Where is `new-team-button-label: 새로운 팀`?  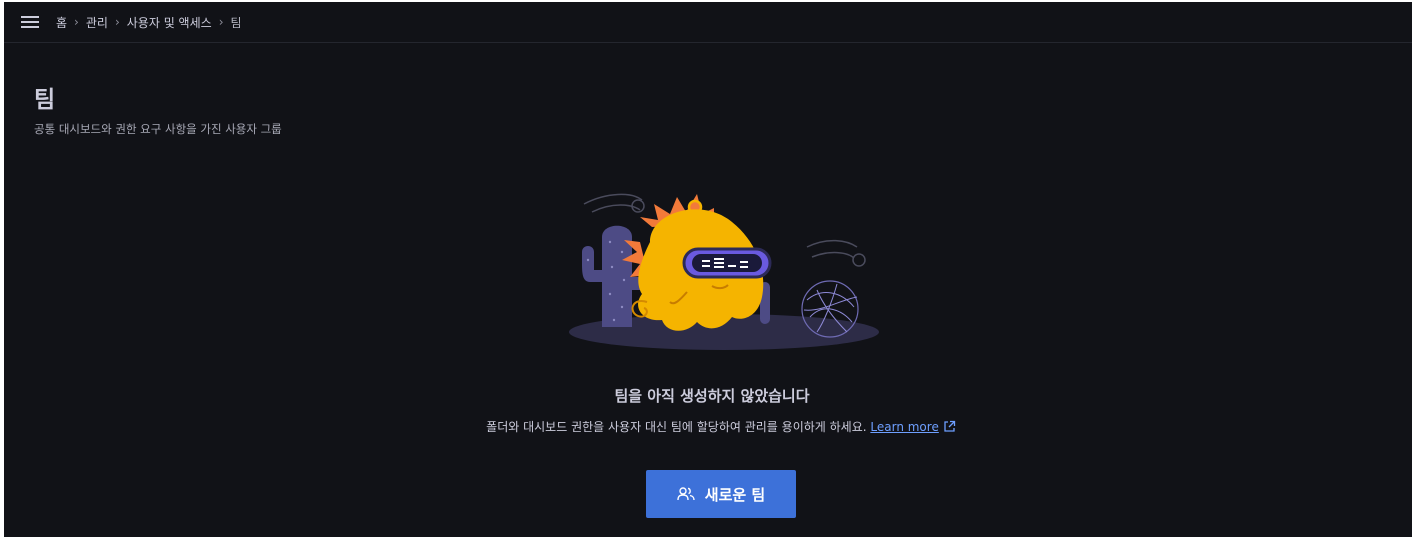
new-team-button-label: 새로운 팀 is located at coordinates (735, 494).